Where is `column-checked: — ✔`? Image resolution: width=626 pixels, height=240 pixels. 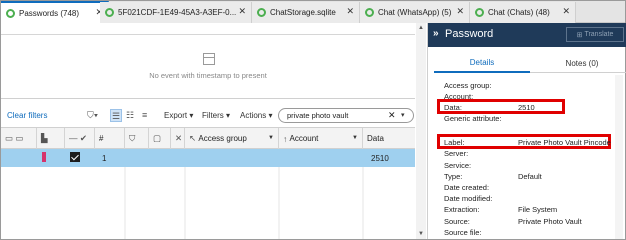 column-checked: — ✔ is located at coordinates (80, 138).